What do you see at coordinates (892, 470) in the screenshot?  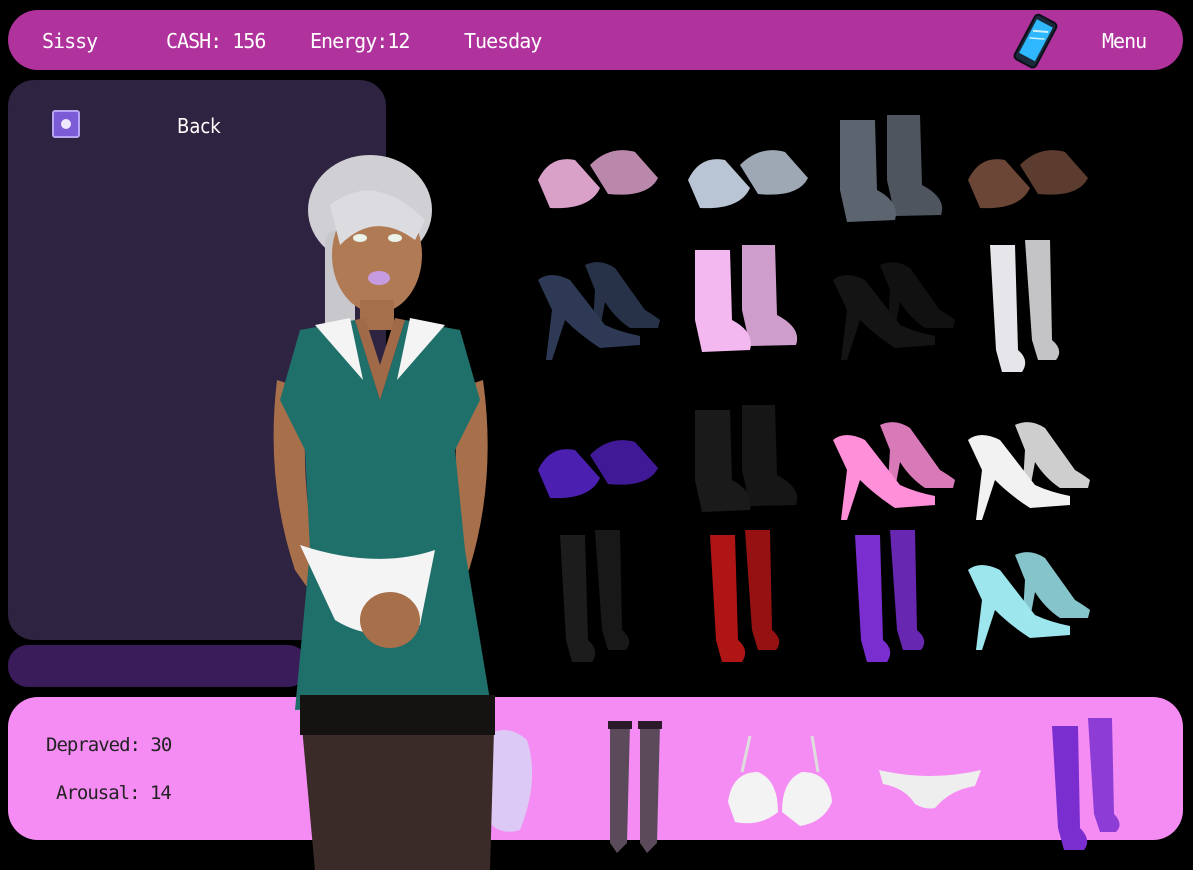 I see `shoe-item-pink-stilettos` at bounding box center [892, 470].